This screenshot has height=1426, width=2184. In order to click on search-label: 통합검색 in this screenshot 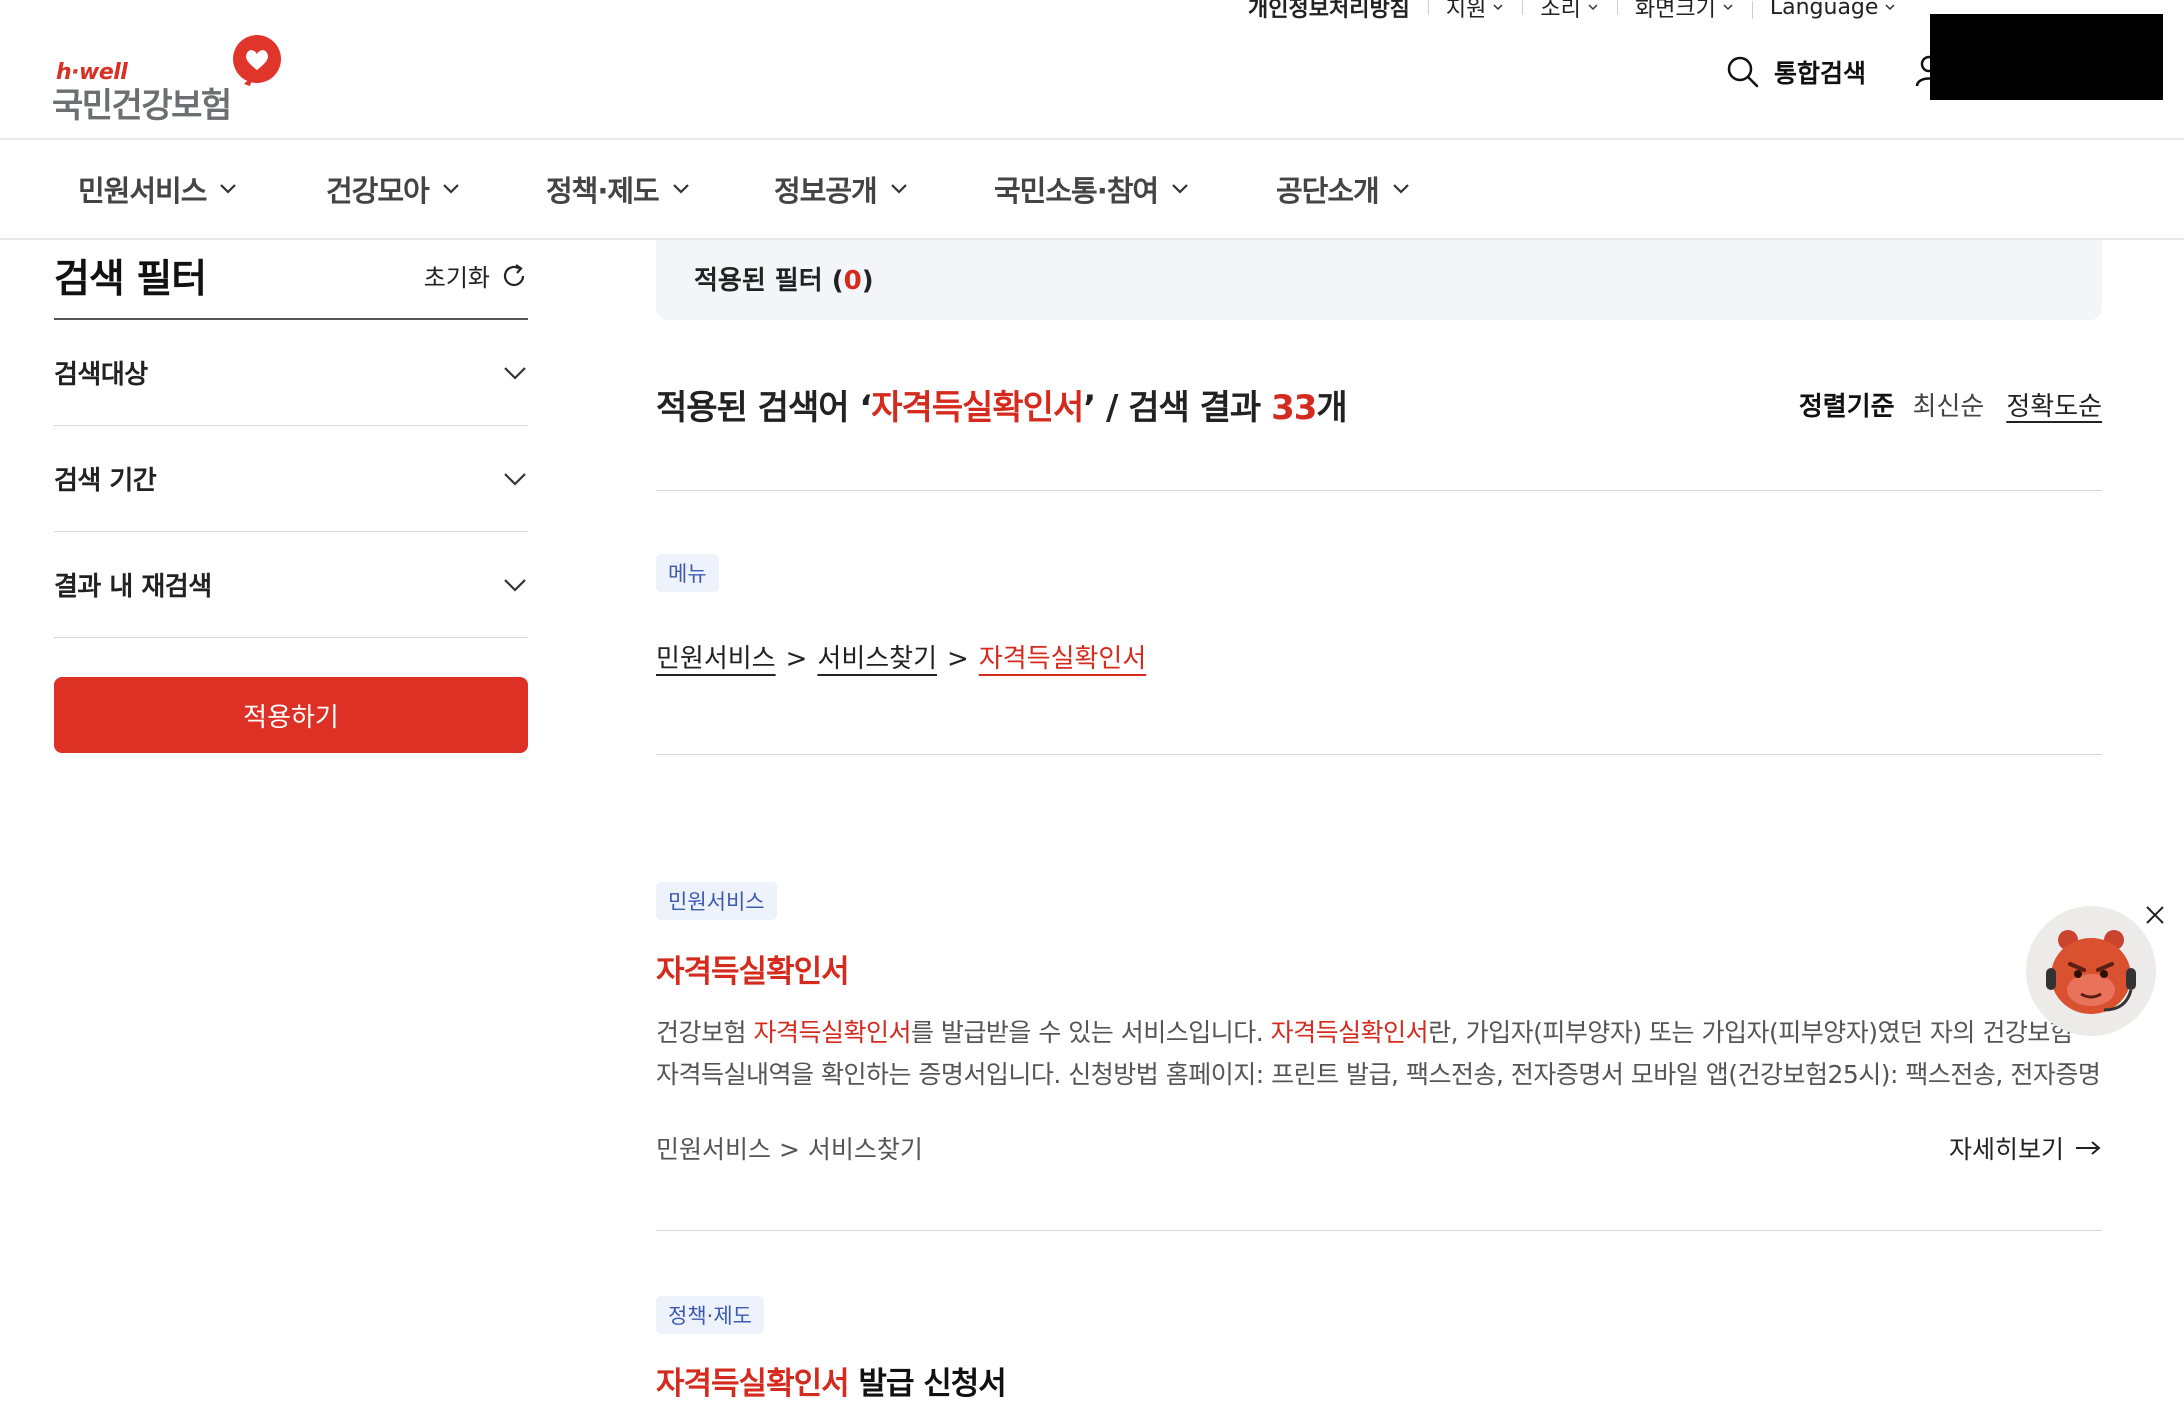, I will do `click(1820, 73)`.